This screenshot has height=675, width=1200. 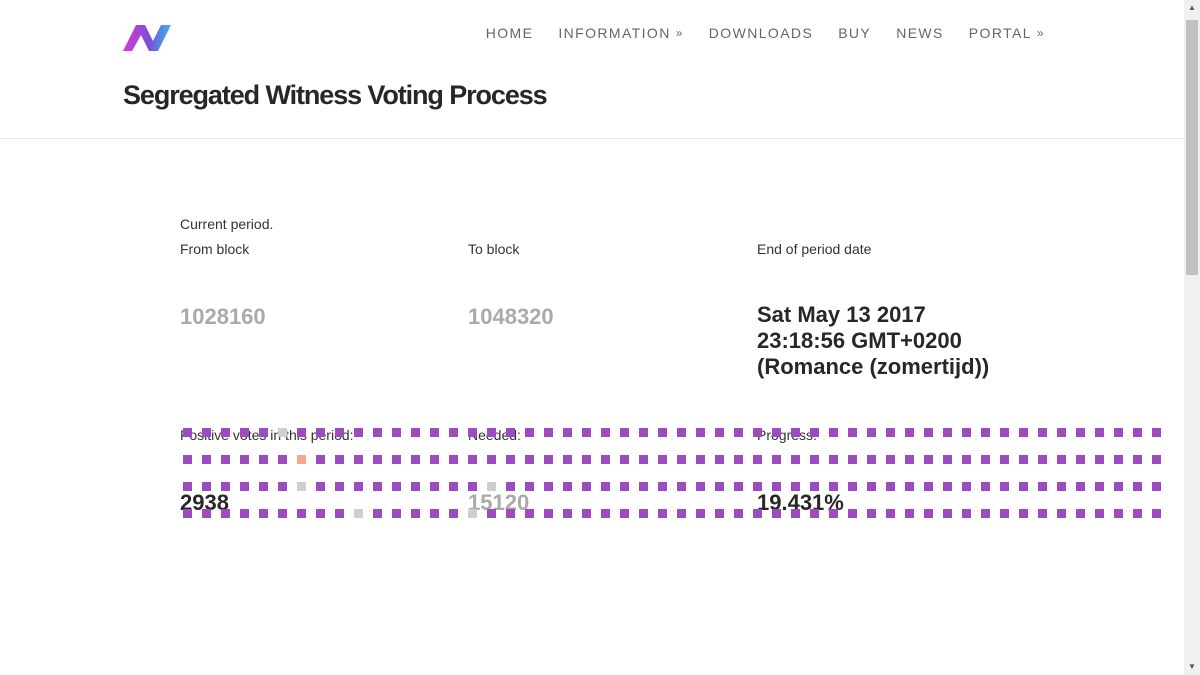 I want to click on navcoin-logo, so click(x=147, y=38).